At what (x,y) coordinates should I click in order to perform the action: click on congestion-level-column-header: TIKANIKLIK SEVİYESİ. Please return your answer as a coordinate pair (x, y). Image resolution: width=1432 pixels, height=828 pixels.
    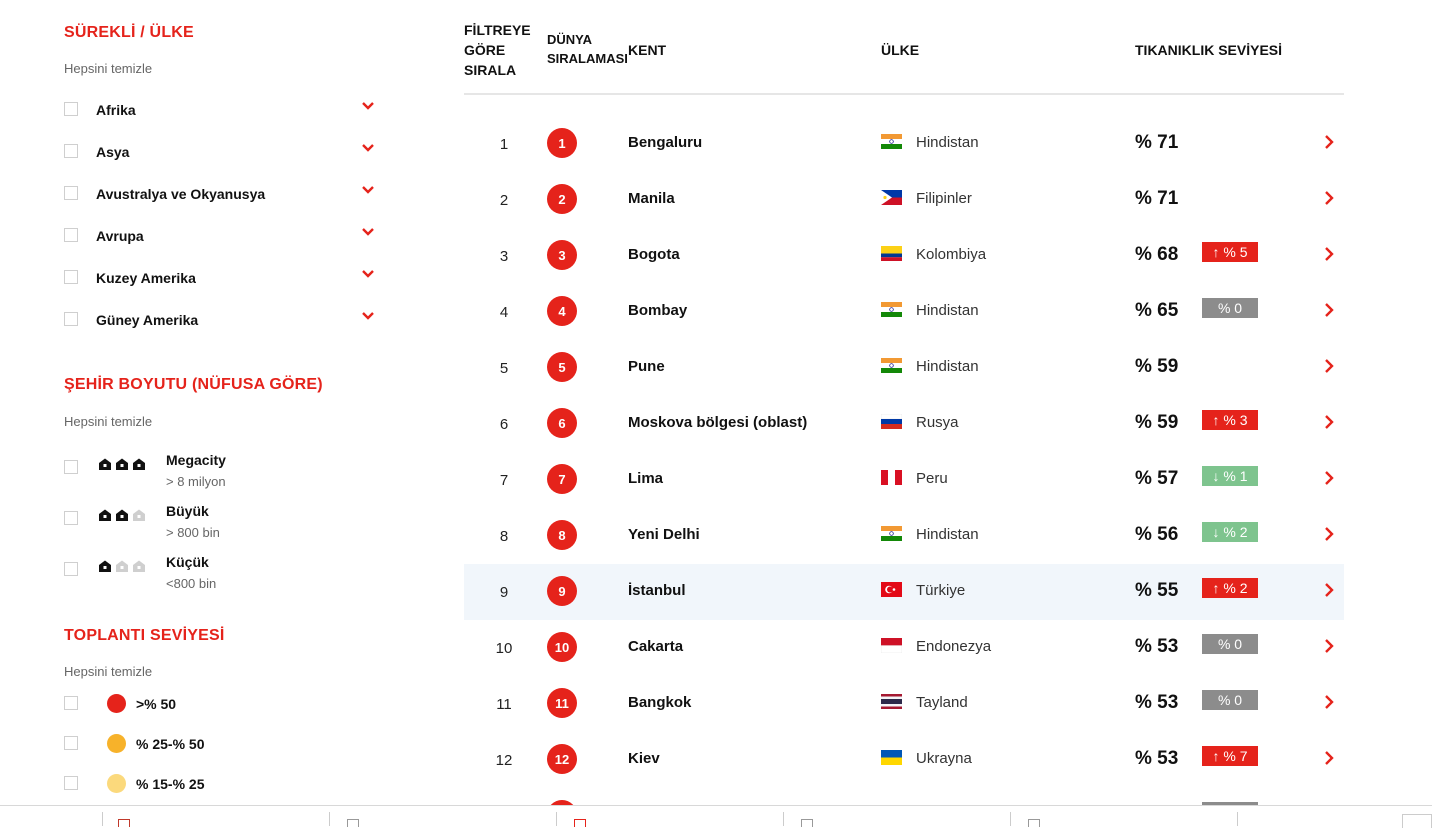
    Looking at the image, I should click on (1208, 50).